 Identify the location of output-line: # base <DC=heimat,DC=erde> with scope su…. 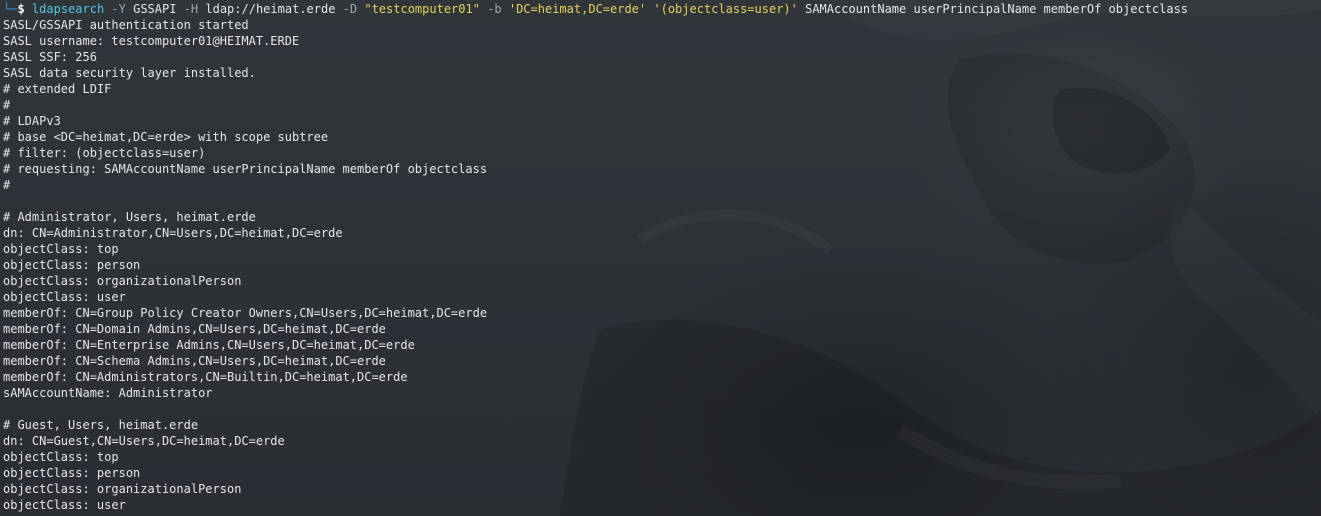
(166, 137).